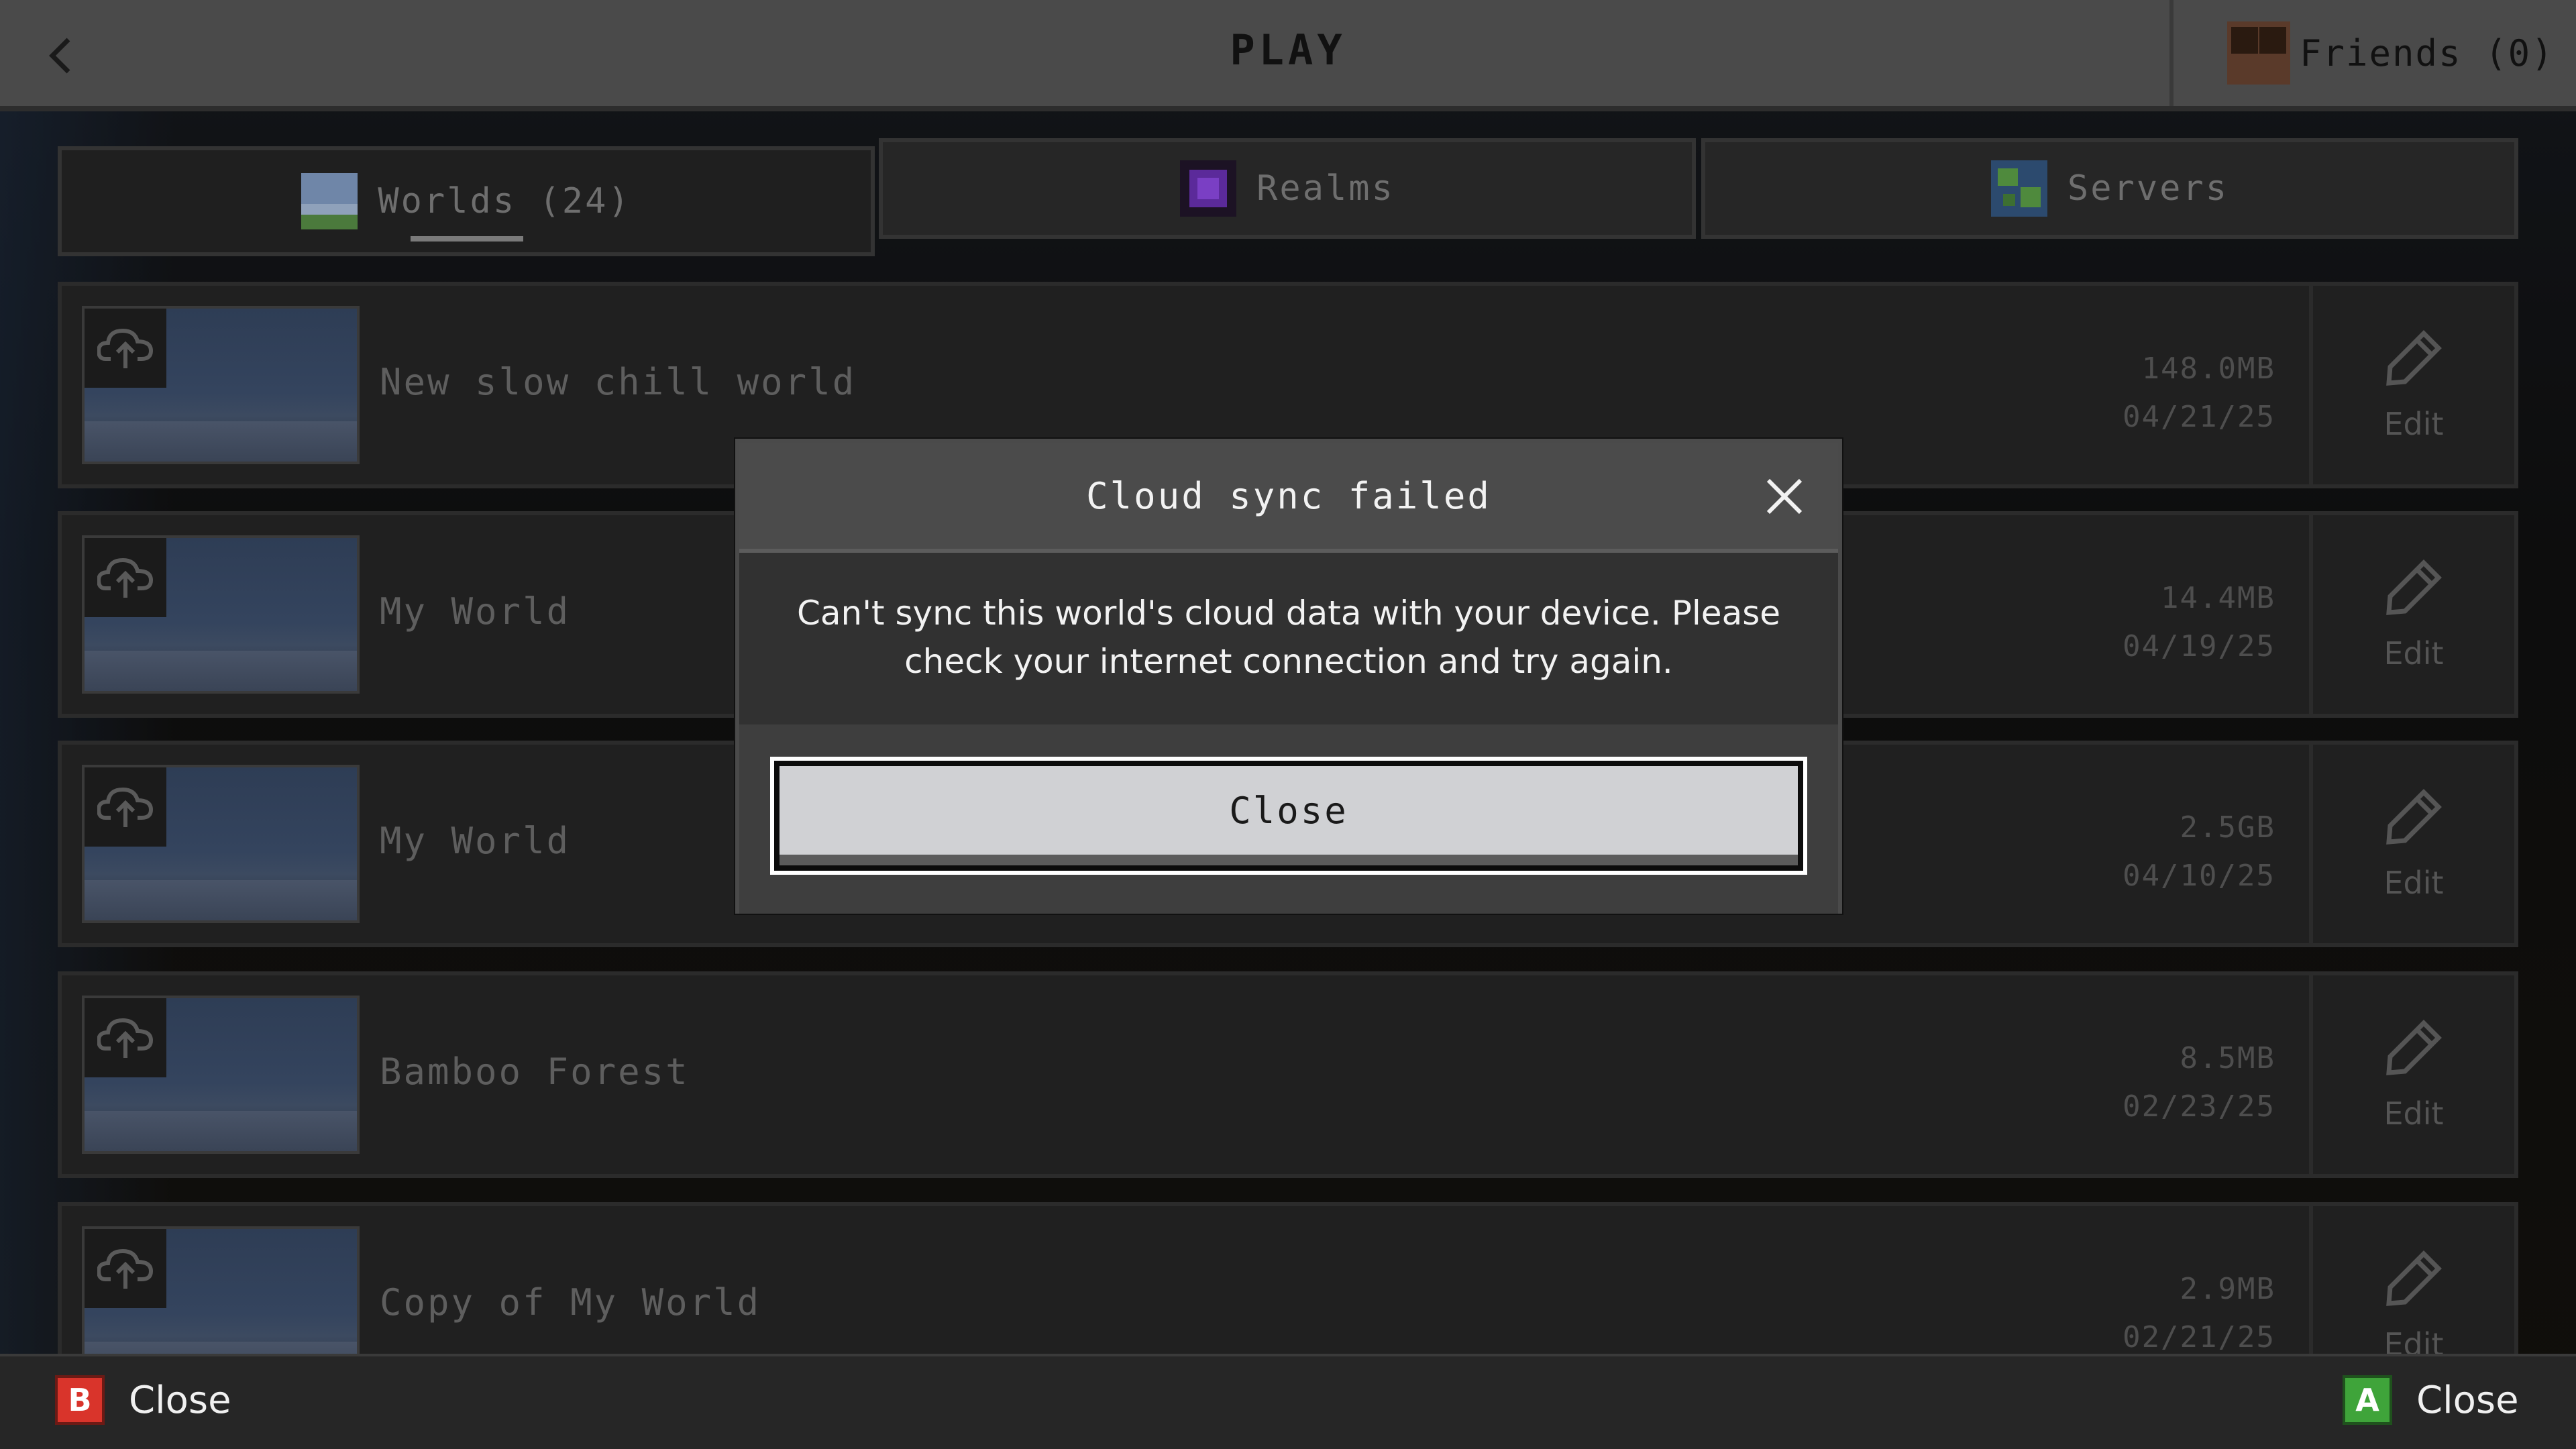  I want to click on tab-realms: Realms, so click(1287, 188).